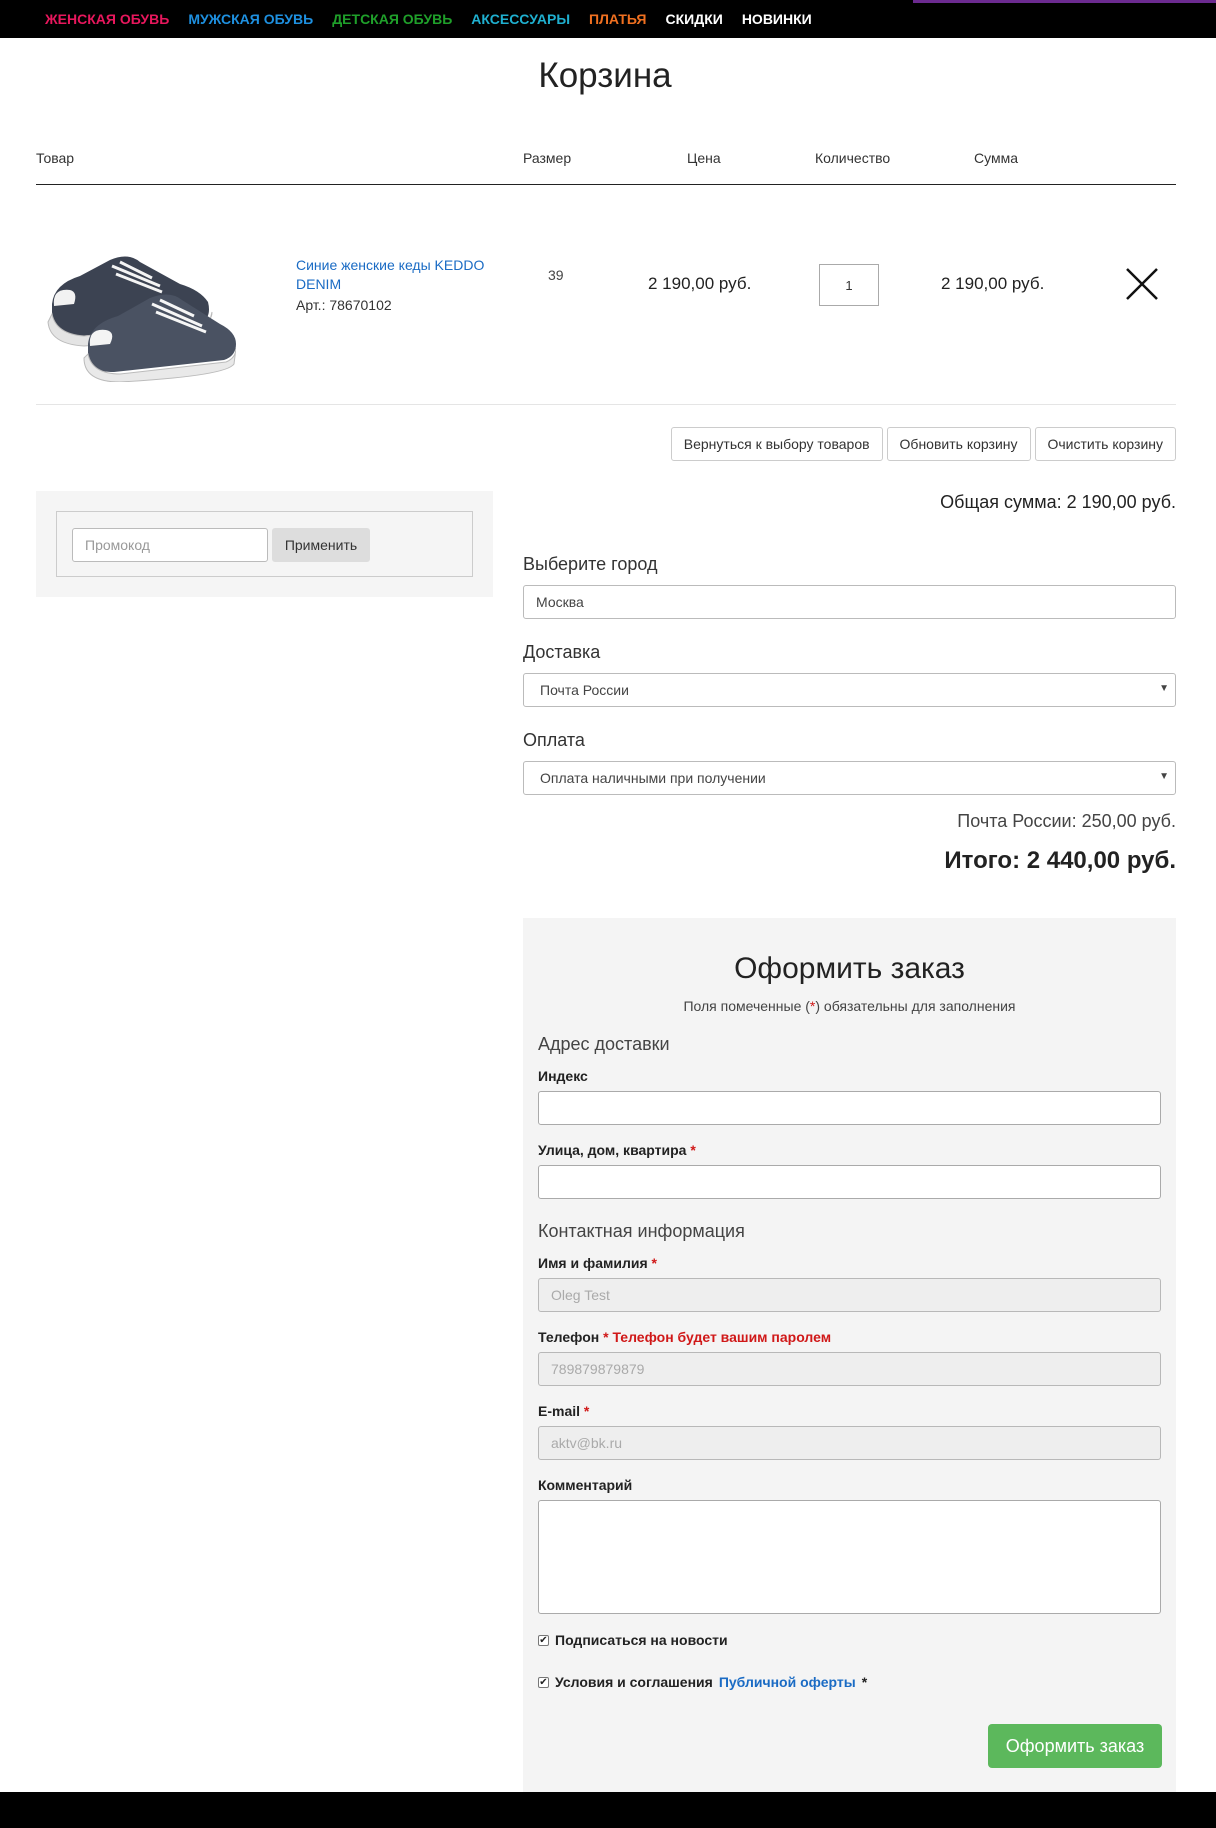 The height and width of the screenshot is (1828, 1216). Describe the element at coordinates (584, 690) in the screenshot. I see `delivery-value: Почта России` at that location.